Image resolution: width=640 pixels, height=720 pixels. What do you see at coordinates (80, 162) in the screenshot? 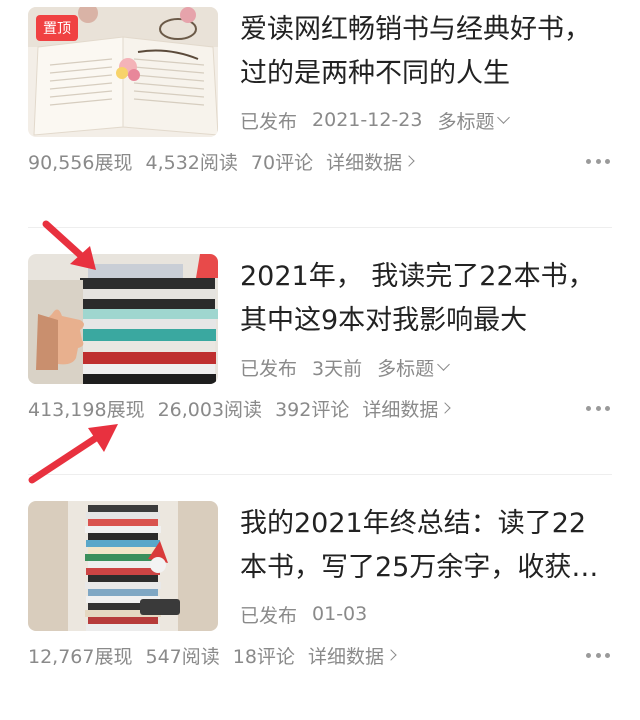
I see `impressions-count: 90,556展现` at bounding box center [80, 162].